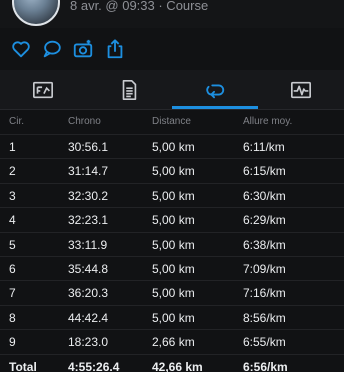  I want to click on summary-icon, so click(43, 90).